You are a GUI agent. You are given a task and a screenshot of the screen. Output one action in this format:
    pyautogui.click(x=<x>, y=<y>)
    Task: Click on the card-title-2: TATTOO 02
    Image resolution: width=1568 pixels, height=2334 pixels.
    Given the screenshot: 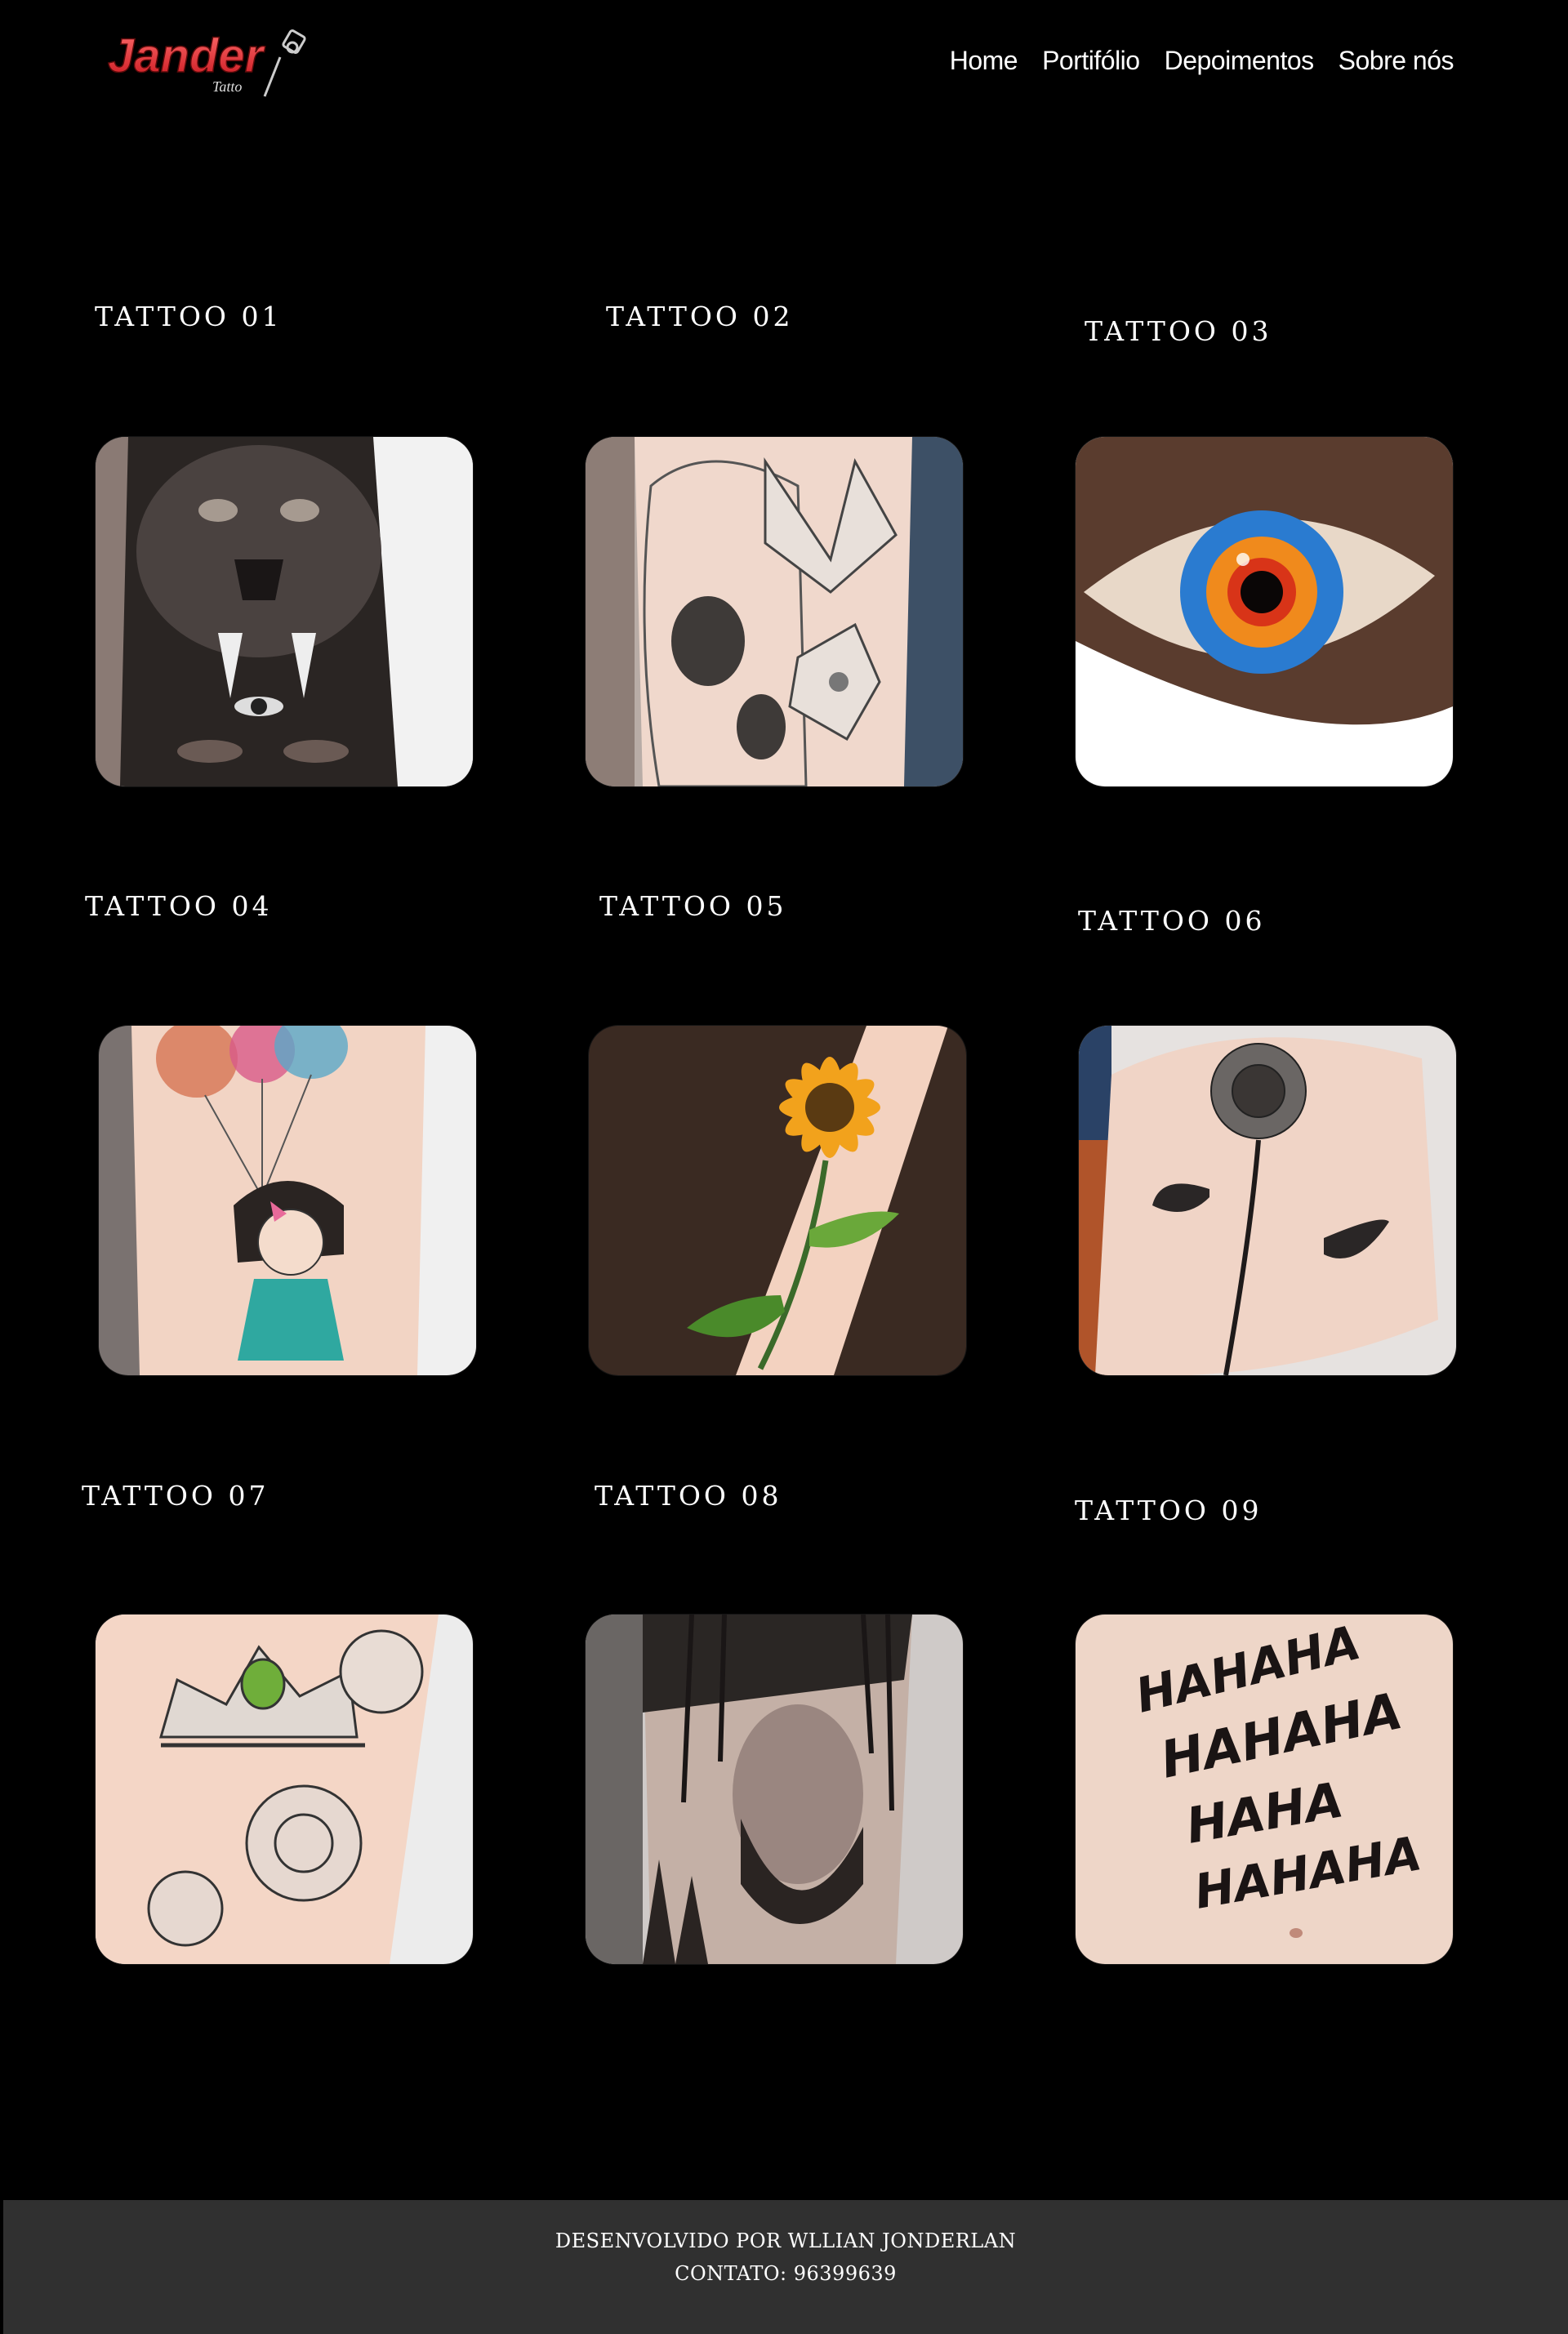 What is the action you would take?
    pyautogui.click(x=700, y=316)
    